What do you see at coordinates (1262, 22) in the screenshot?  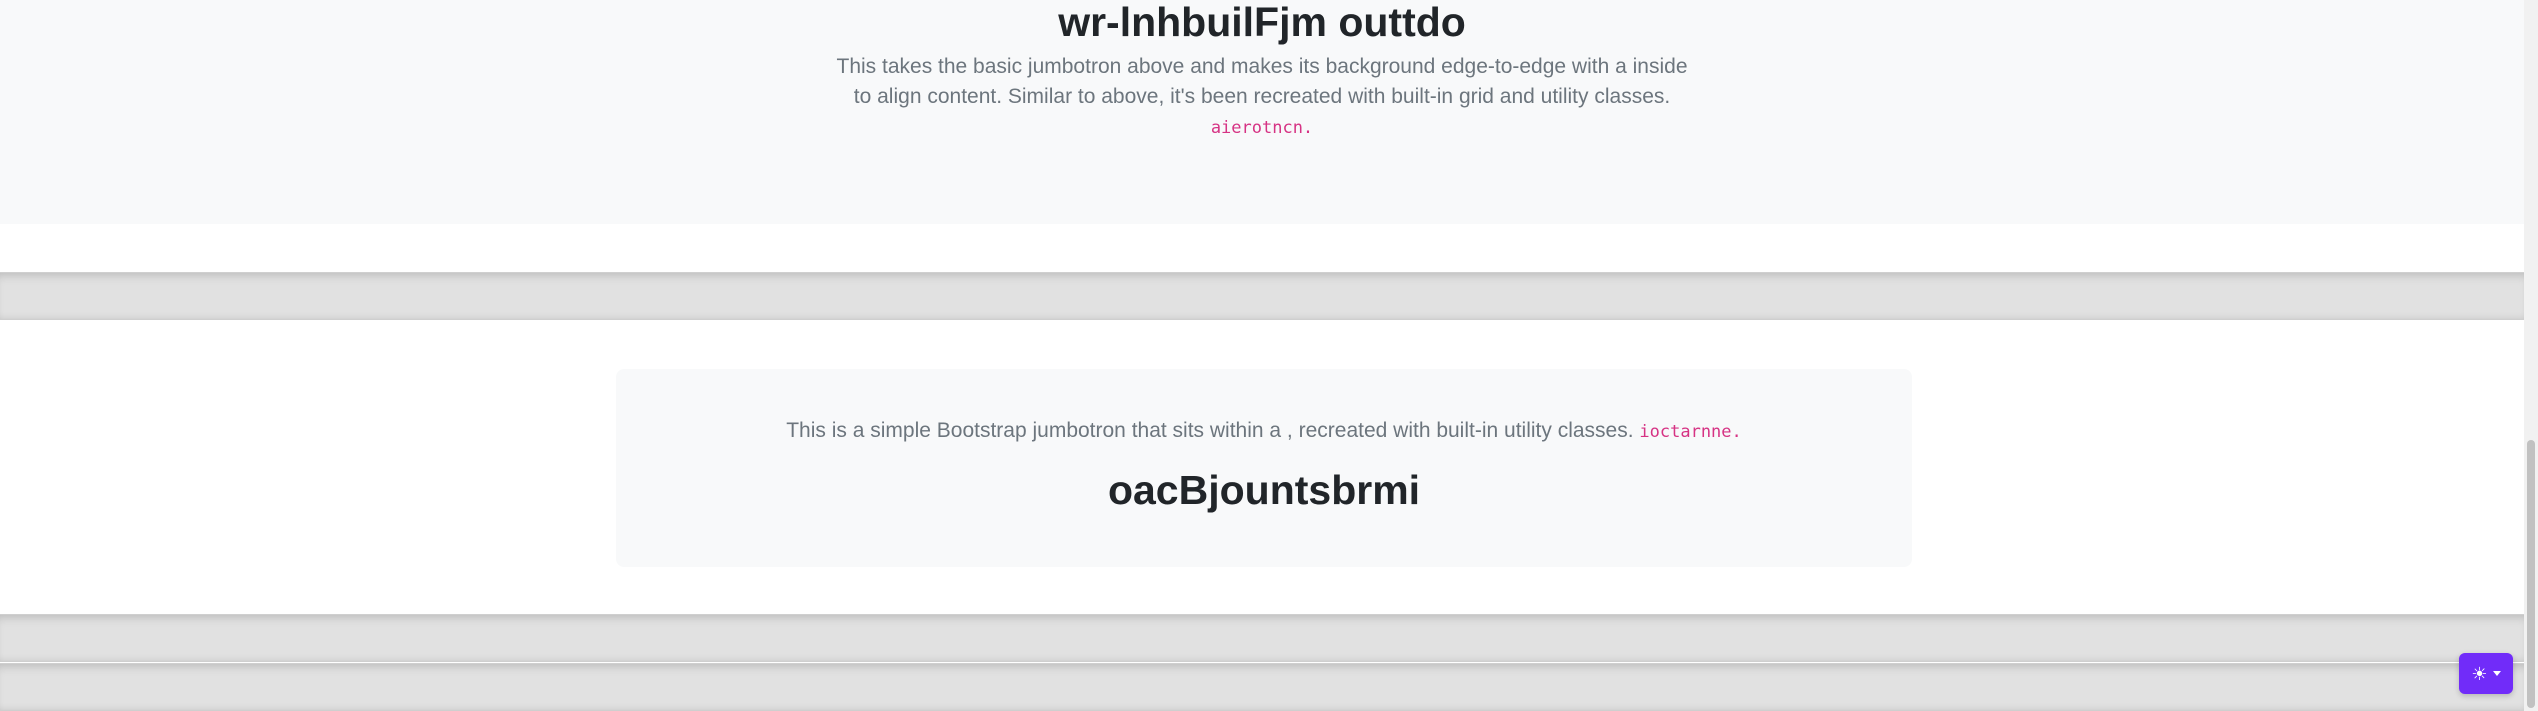 I see `jumbotron-fluid-title: wr-lnhbuilFjm outtdo` at bounding box center [1262, 22].